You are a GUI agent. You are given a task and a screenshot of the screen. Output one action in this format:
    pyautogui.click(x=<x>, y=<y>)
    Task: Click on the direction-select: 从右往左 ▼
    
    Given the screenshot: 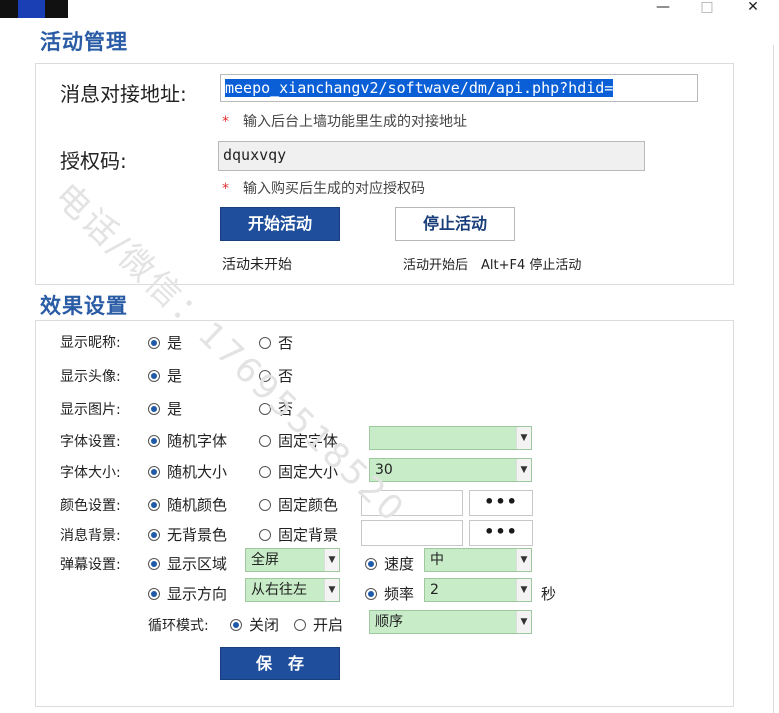 What is the action you would take?
    pyautogui.click(x=292, y=590)
    